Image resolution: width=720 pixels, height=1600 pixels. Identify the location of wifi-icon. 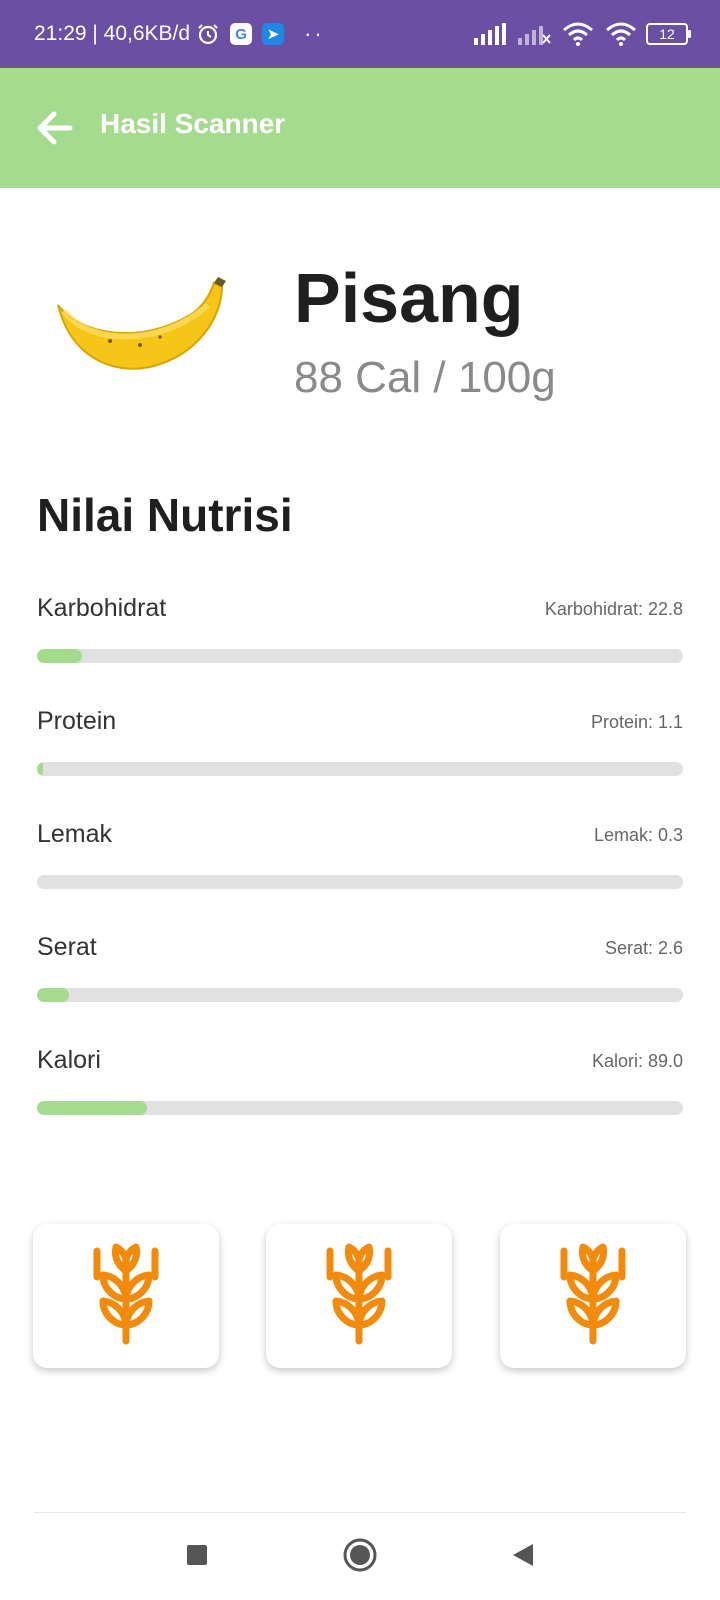
(621, 34).